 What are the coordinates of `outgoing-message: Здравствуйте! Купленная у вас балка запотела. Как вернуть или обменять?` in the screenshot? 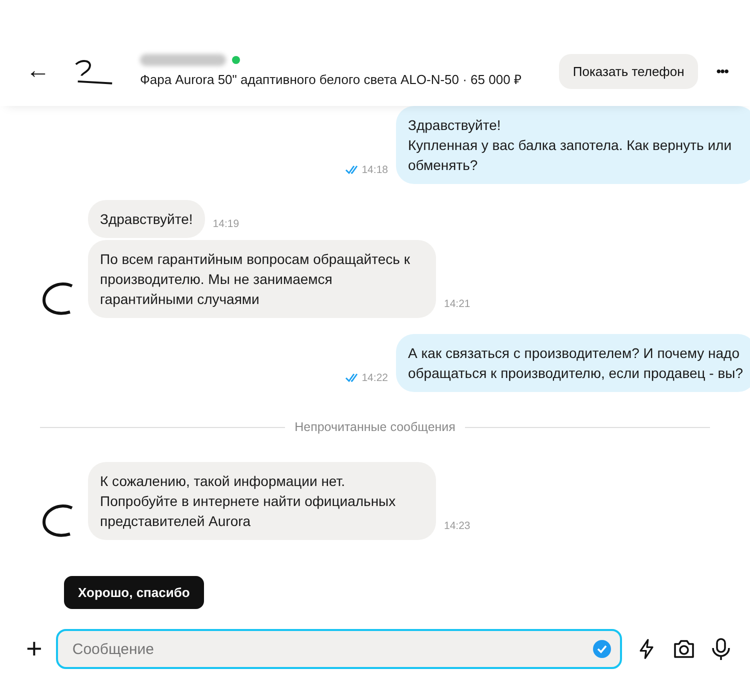 It's located at (573, 145).